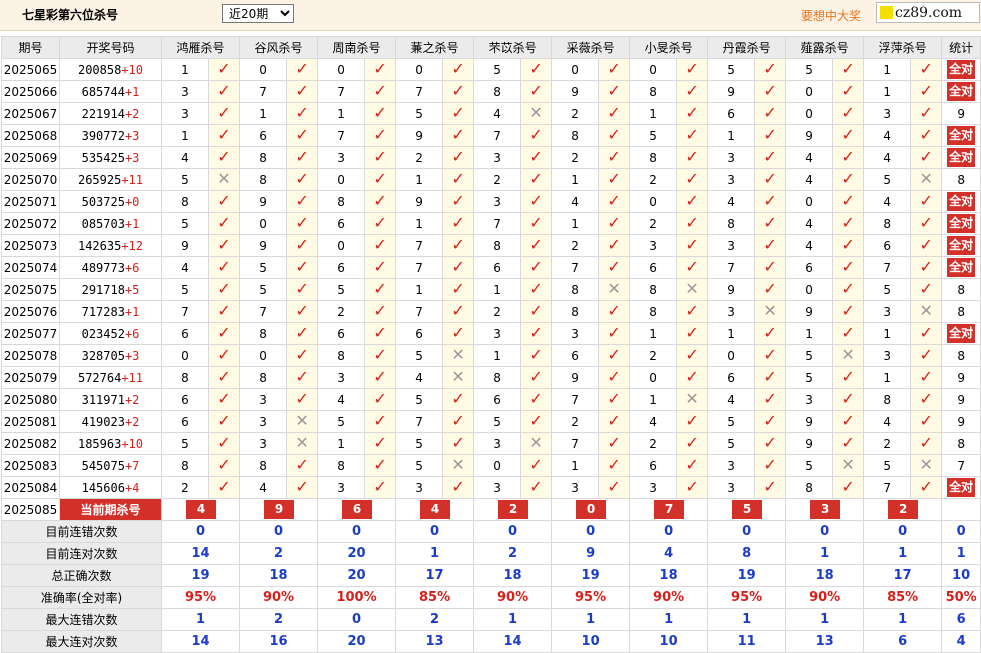 Image resolution: width=981 pixels, height=653 pixels. Describe the element at coordinates (110, 289) in the screenshot. I see `draw-number: 291718+5` at that location.